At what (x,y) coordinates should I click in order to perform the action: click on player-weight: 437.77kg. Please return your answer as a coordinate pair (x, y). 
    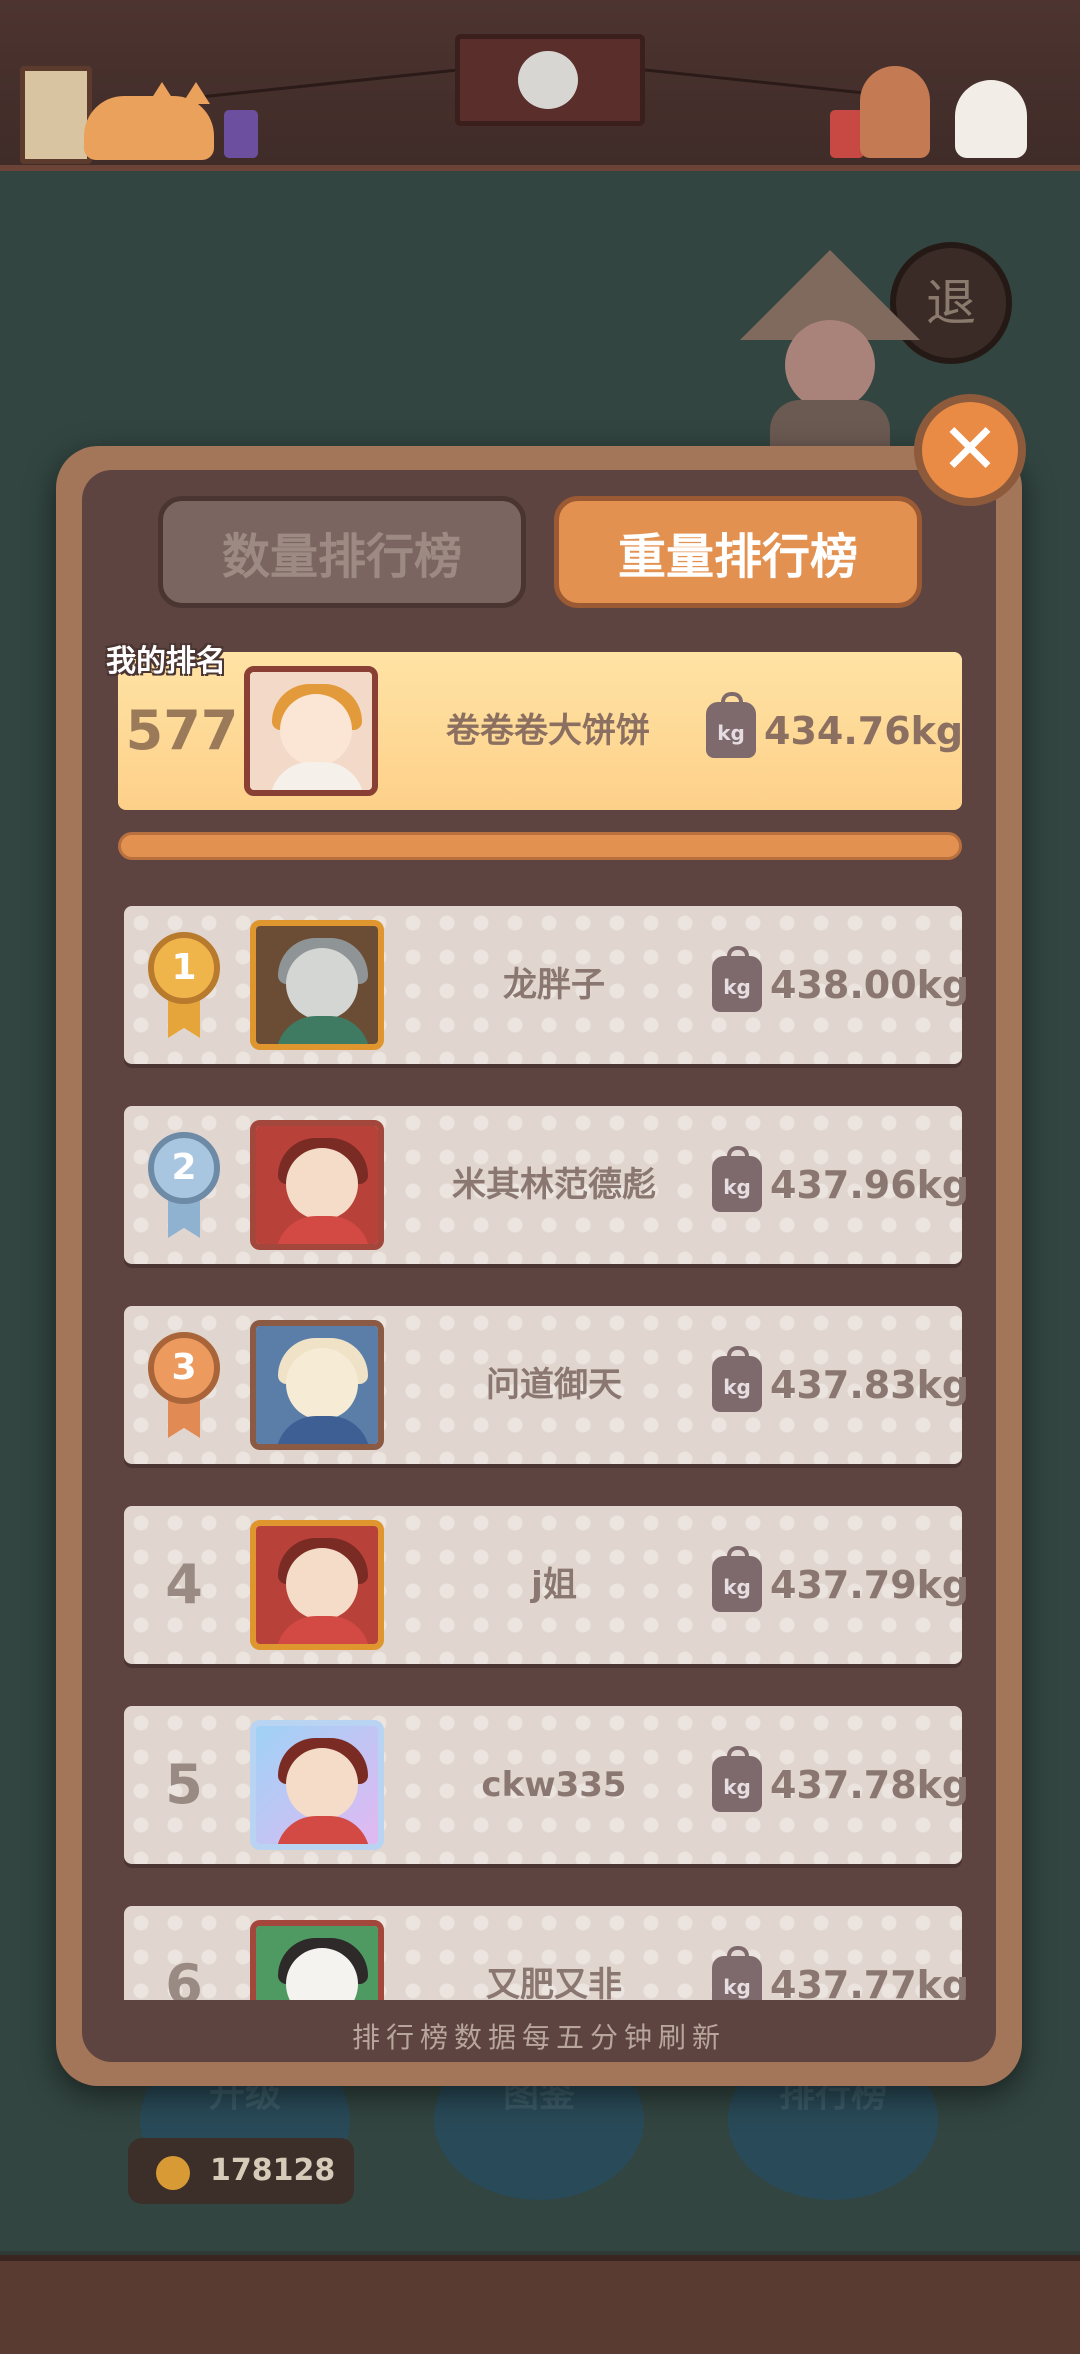
    Looking at the image, I should click on (870, 1981).